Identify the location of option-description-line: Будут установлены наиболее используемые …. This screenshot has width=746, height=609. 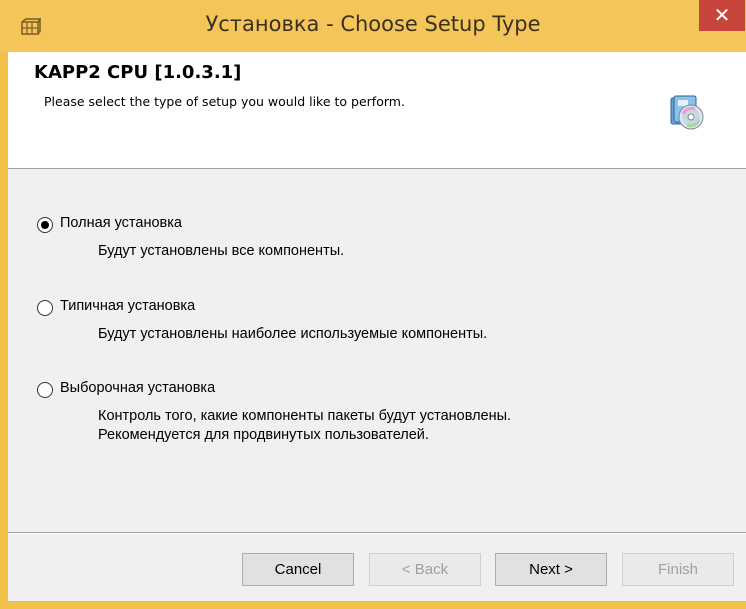
(293, 334).